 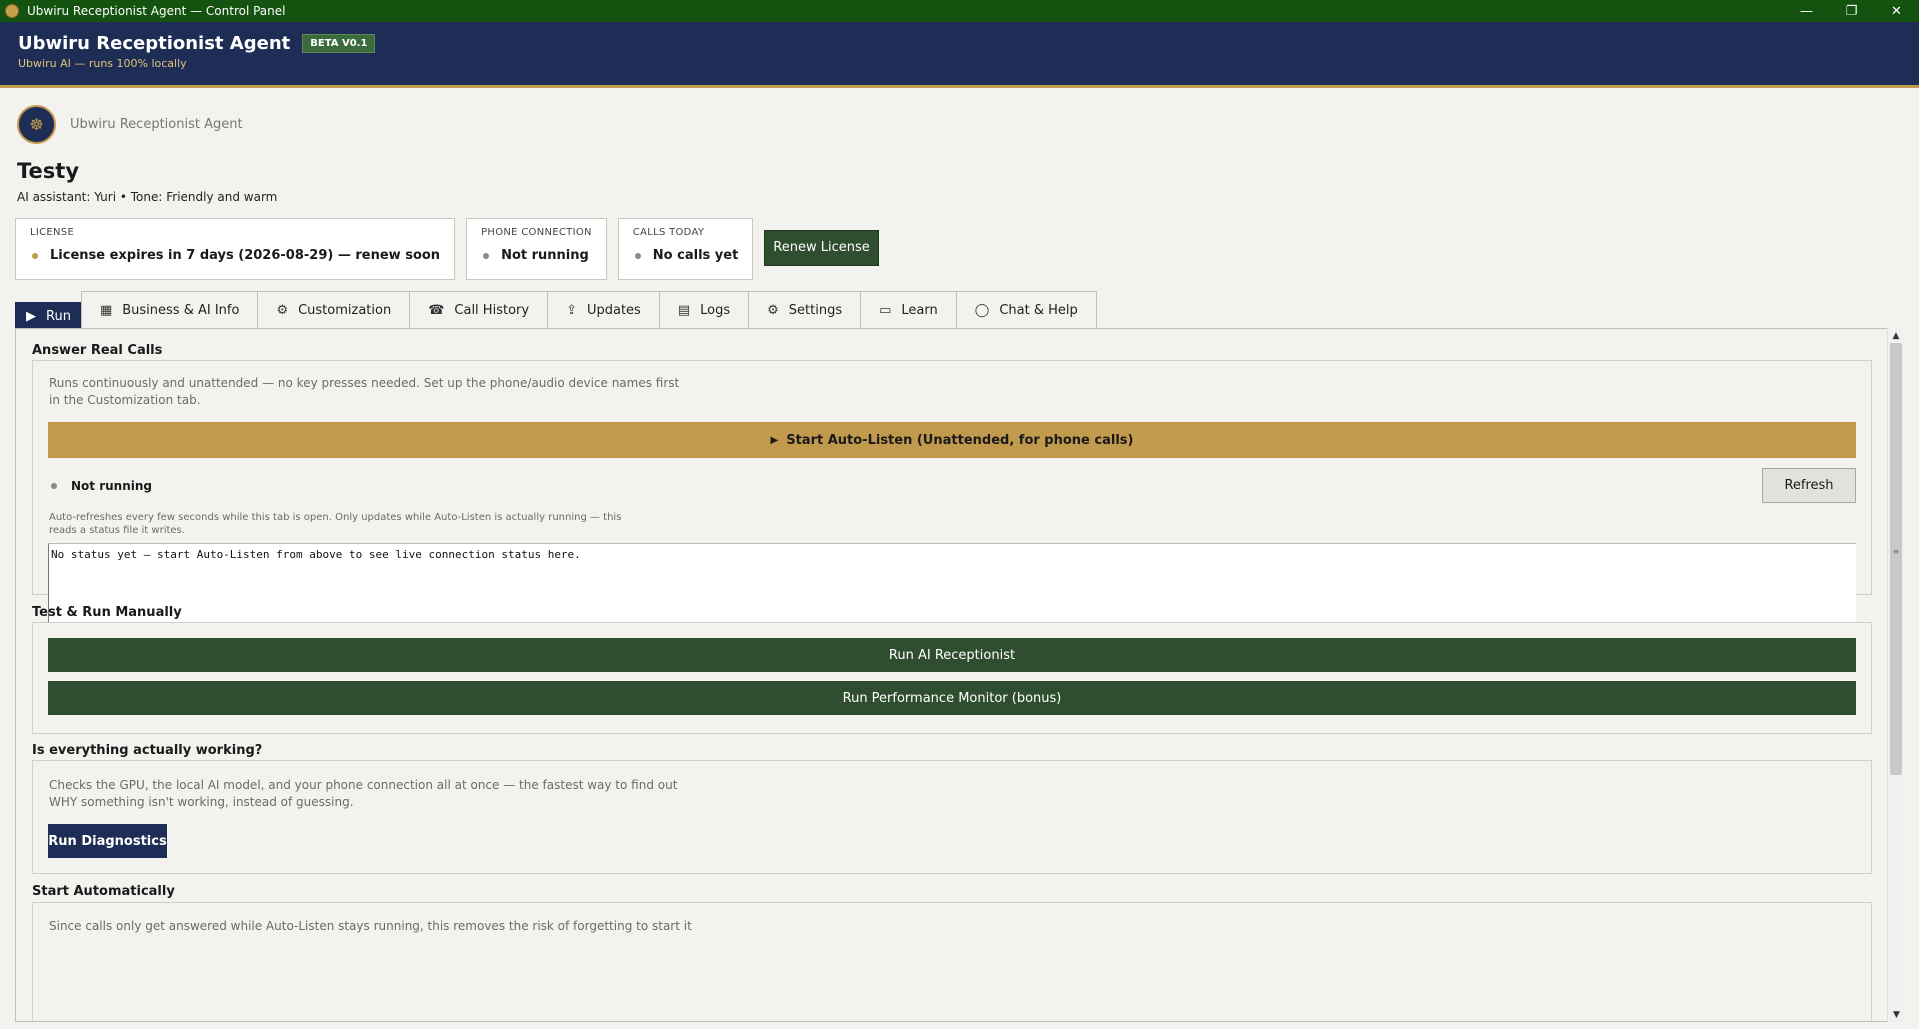 What do you see at coordinates (125, 400) in the screenshot?
I see `desc-line: in the Customization tab.` at bounding box center [125, 400].